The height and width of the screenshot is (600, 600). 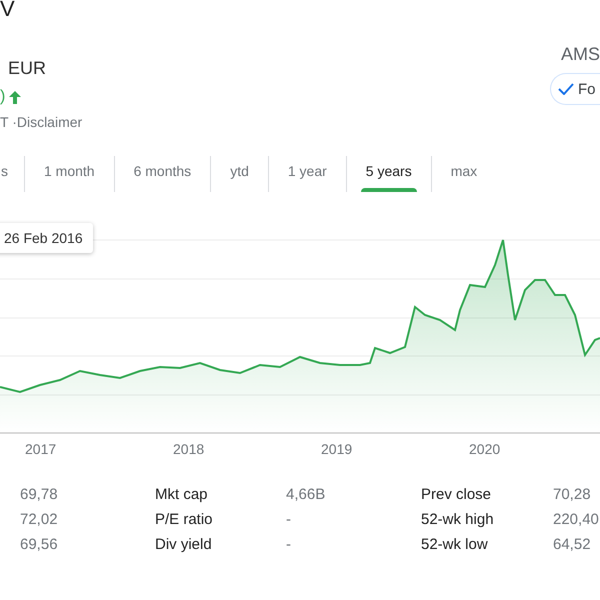 I want to click on stat-label: Prev close, so click(x=456, y=494).